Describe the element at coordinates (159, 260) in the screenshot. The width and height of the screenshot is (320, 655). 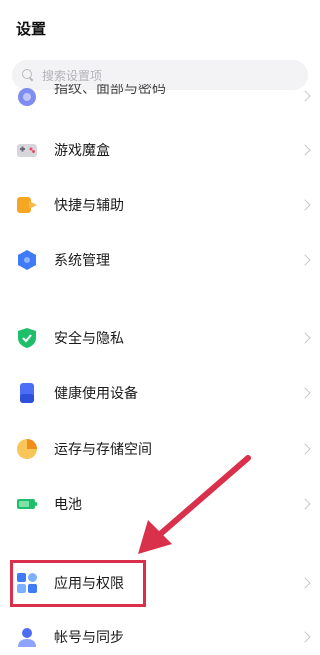
I see `settings-item-system-management: 系统管理` at that location.